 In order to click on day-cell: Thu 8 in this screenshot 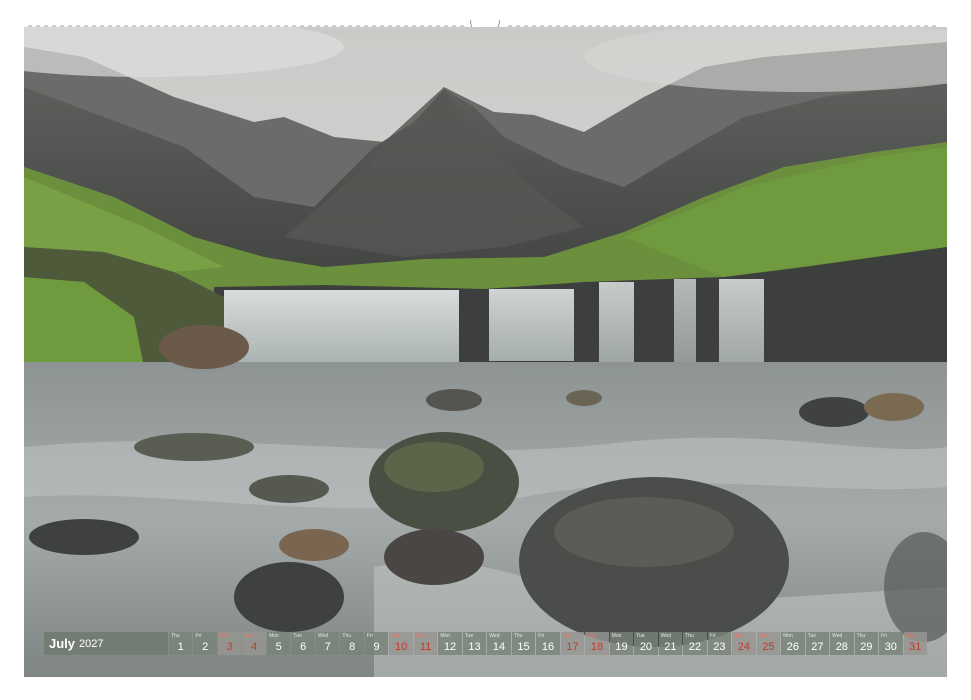, I will do `click(352, 643)`.